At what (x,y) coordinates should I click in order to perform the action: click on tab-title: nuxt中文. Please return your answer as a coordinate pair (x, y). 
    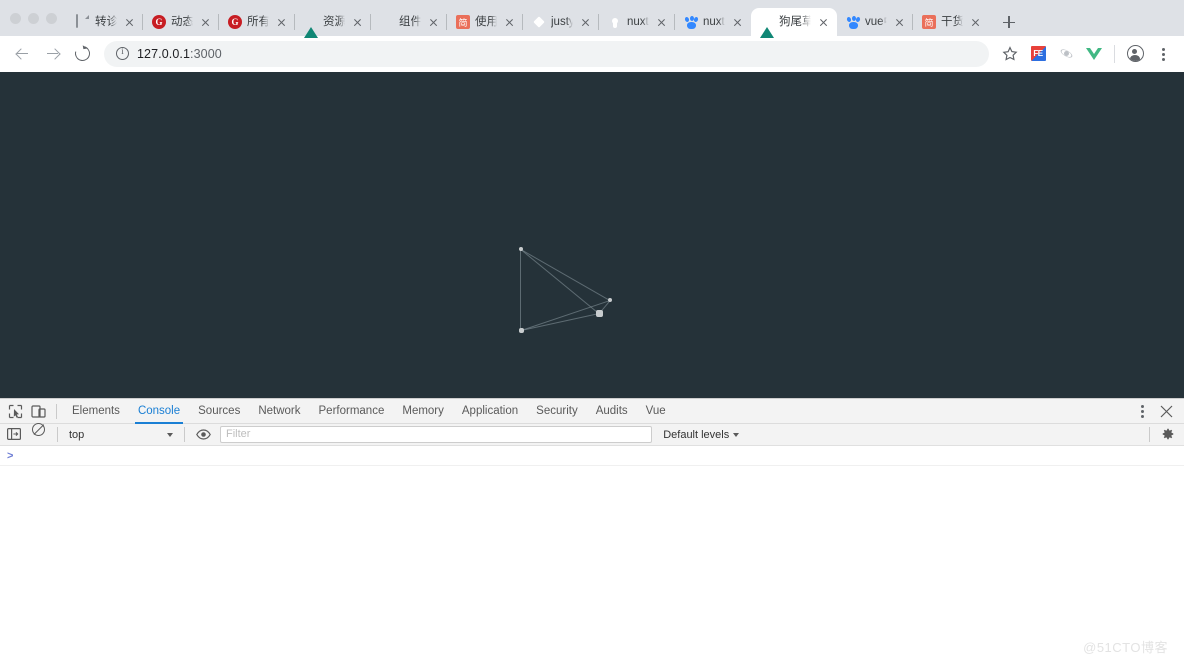
    Looking at the image, I should click on (714, 22).